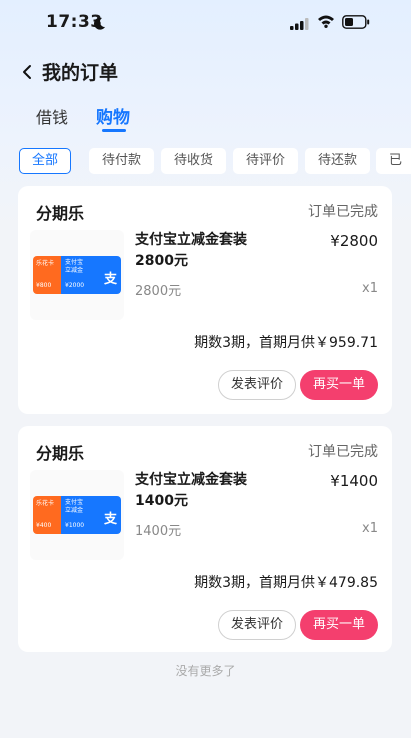  Describe the element at coordinates (326, 22) in the screenshot. I see `wifi-icon` at that location.